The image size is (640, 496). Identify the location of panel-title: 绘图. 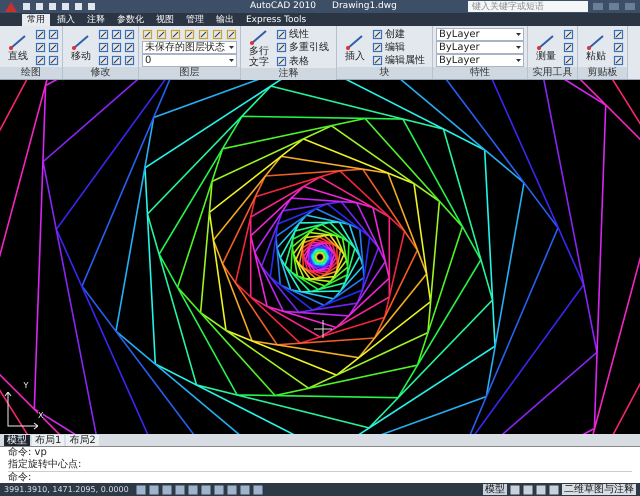
(31, 73).